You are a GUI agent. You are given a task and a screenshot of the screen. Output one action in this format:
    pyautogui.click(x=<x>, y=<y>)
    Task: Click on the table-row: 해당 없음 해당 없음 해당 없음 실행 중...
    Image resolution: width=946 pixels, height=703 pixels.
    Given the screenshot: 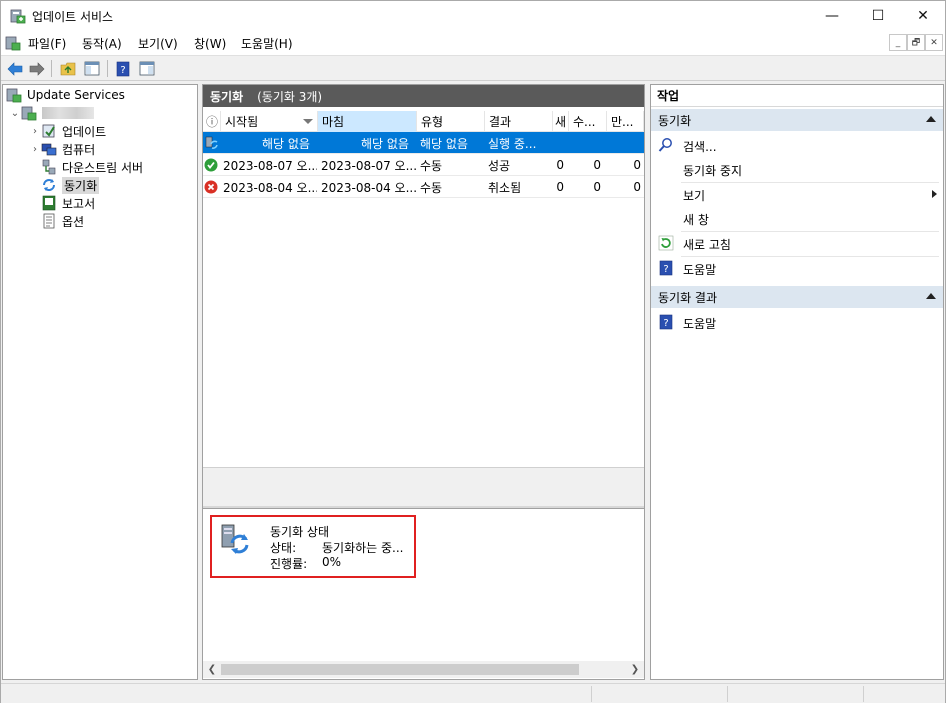 What is the action you would take?
    pyautogui.click(x=423, y=143)
    